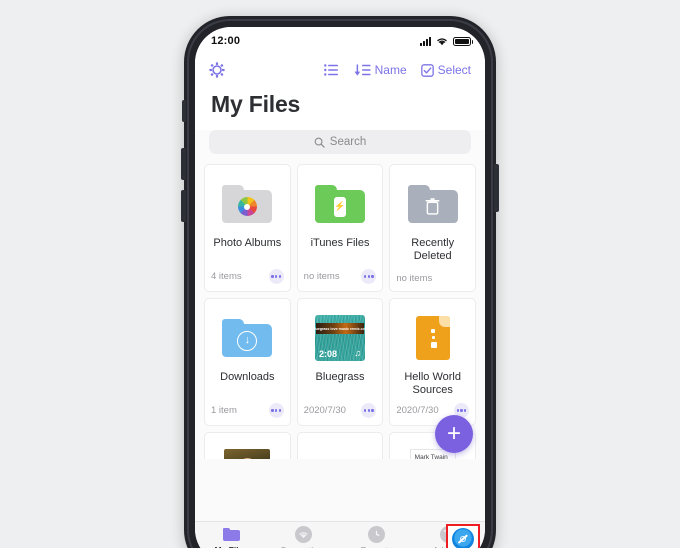  Describe the element at coordinates (340, 377) in the screenshot. I see `file-name: Bluegrass` at that location.